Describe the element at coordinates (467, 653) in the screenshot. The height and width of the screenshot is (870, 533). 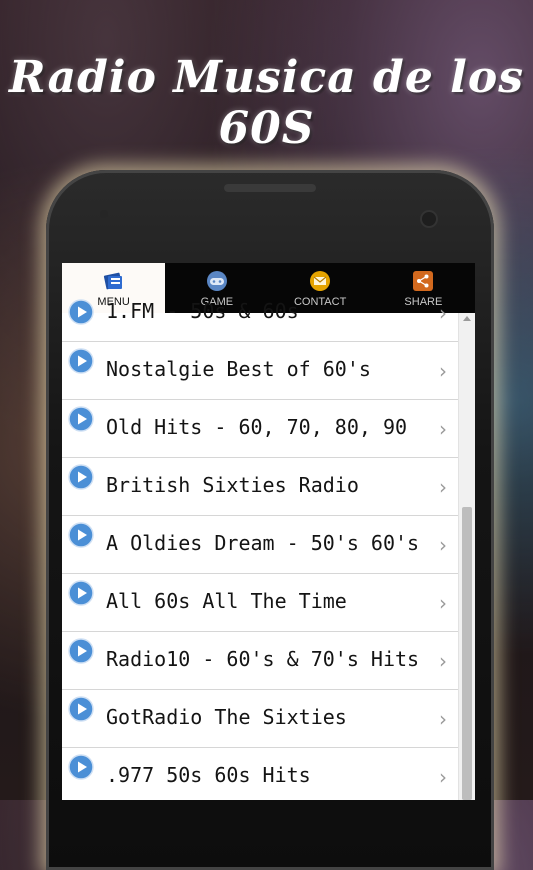
I see `scrollbar-thumb` at that location.